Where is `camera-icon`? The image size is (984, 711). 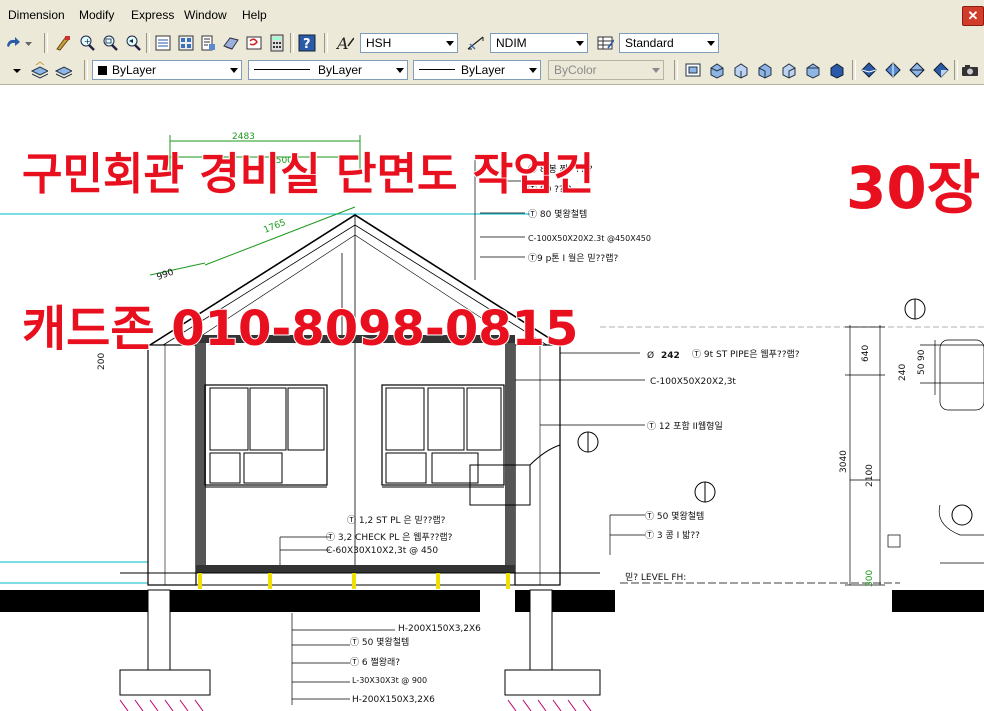 camera-icon is located at coordinates (969, 70).